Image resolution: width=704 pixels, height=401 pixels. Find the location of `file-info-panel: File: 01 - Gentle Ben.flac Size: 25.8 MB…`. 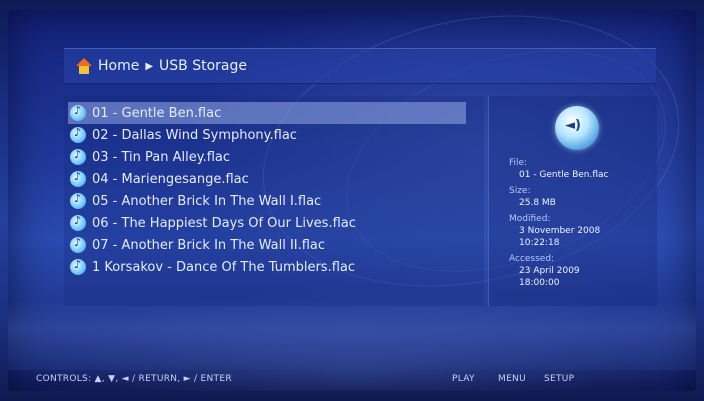

file-info-panel: File: 01 - Gentle Ben.flac Size: 25.8 MB… is located at coordinates (572, 201).